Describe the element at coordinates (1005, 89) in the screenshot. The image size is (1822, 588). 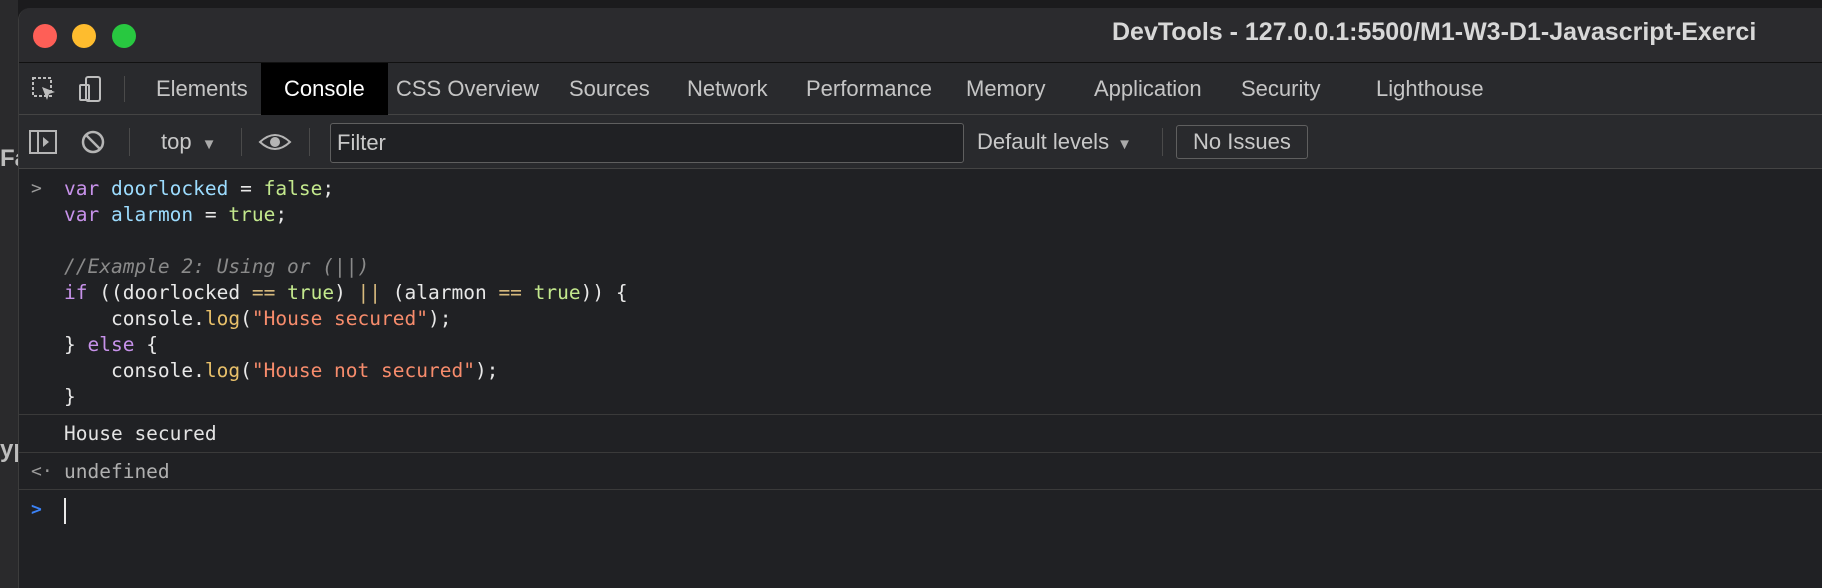
I see `tab-memory: Memory` at that location.